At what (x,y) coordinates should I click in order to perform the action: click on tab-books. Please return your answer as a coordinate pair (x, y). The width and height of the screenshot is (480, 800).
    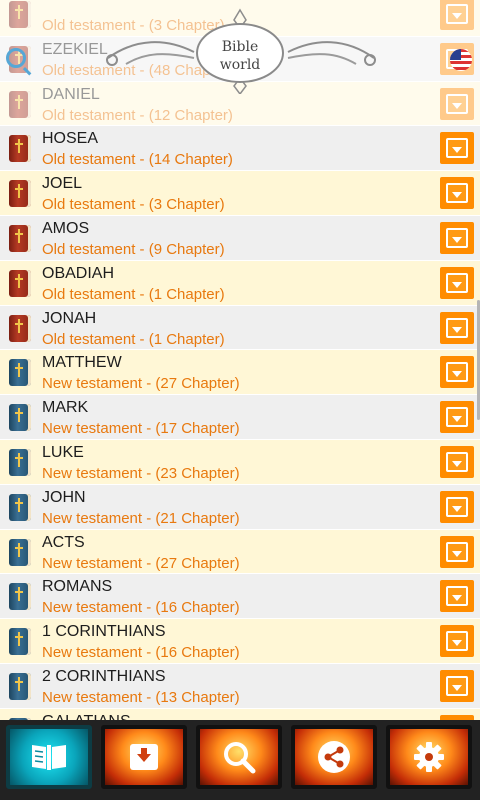
    Looking at the image, I should click on (49, 757).